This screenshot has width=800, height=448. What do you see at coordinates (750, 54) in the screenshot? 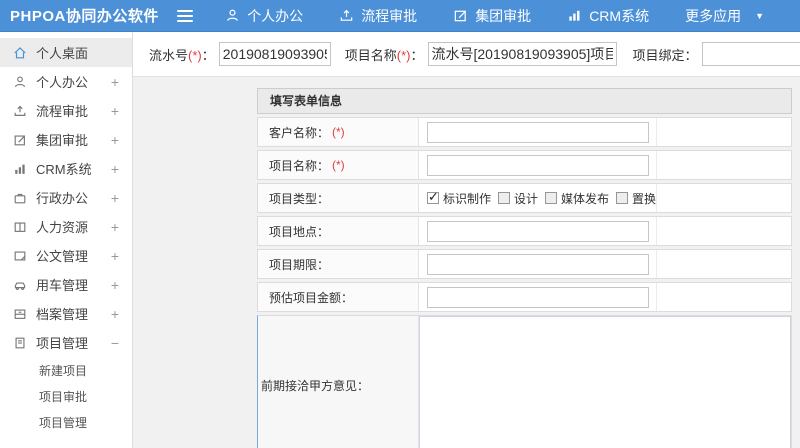
I see `project-bind-input` at bounding box center [750, 54].